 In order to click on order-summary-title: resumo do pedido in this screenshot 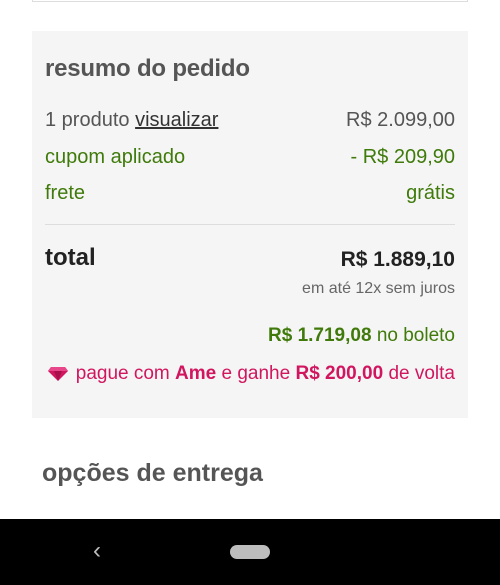, I will do `click(147, 68)`.